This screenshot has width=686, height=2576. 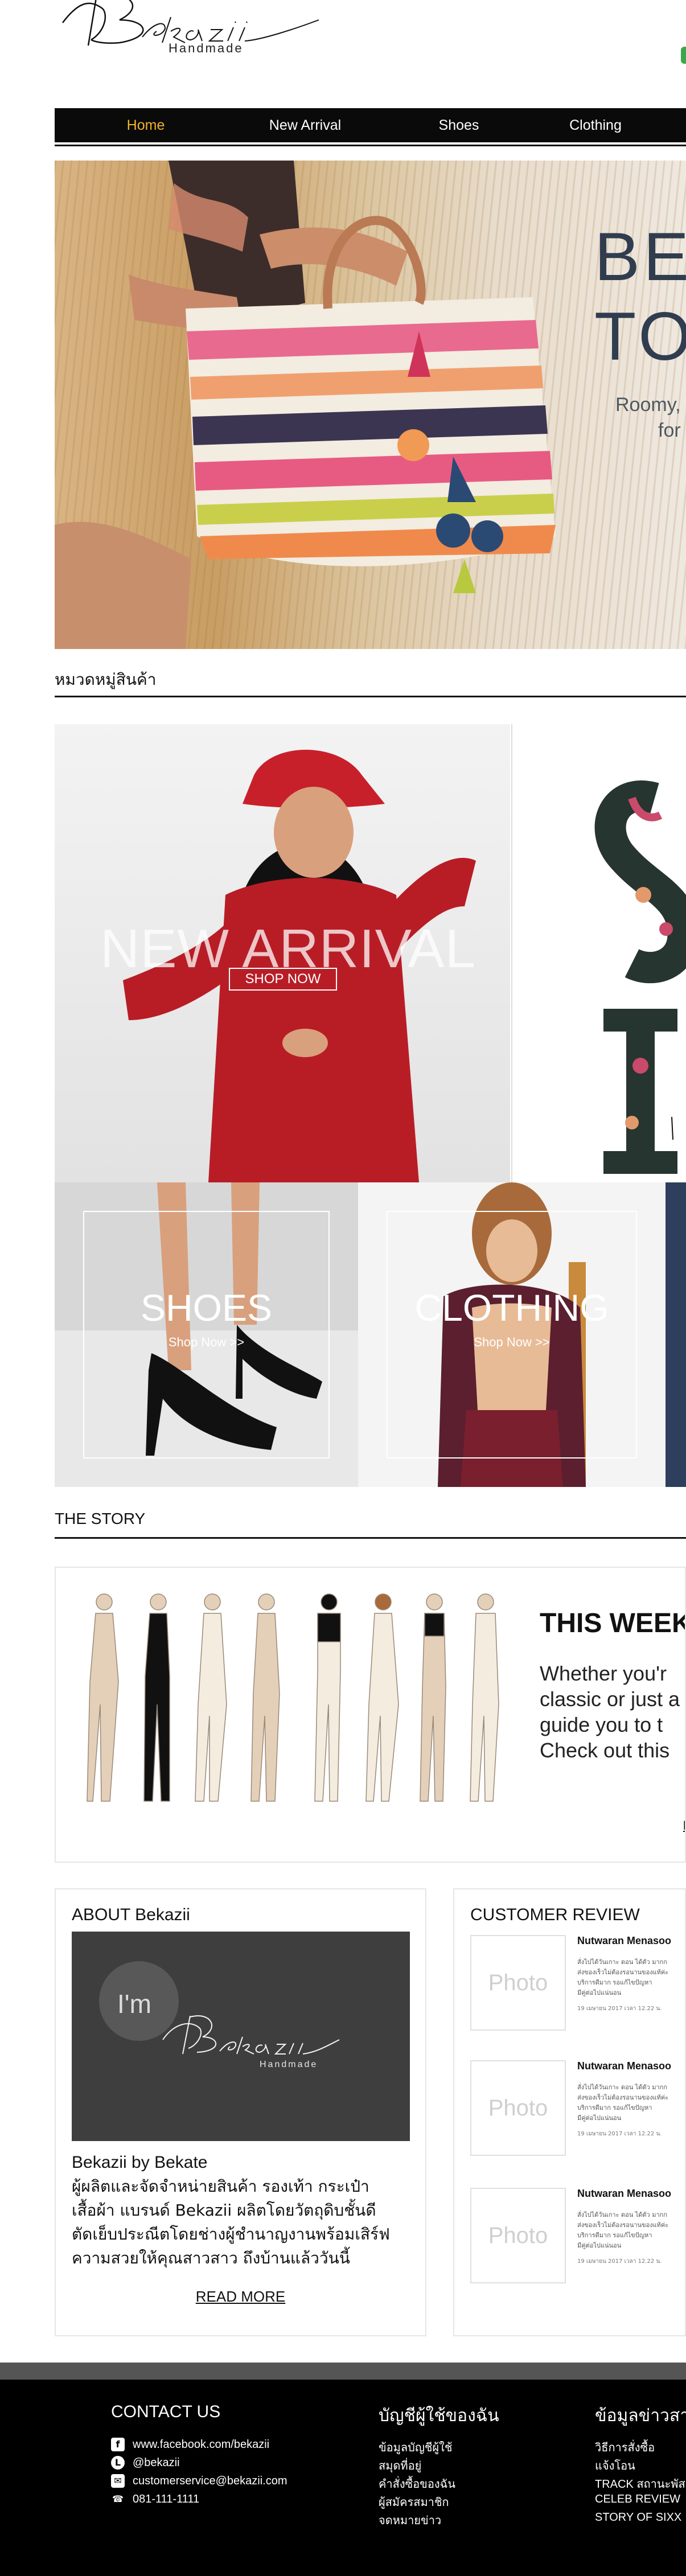 What do you see at coordinates (106, 679) in the screenshot?
I see `categories-title: หมวดหมู่สินค้า` at bounding box center [106, 679].